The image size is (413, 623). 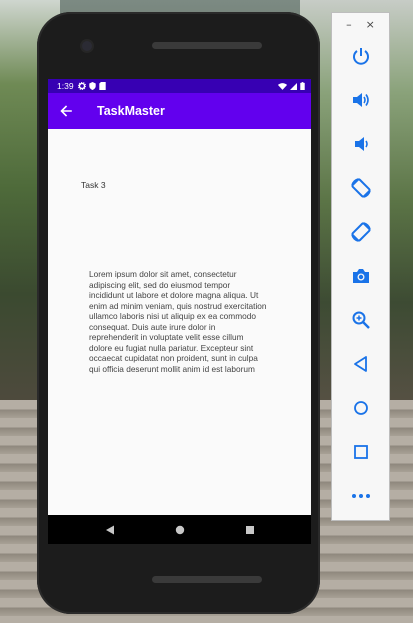 I want to click on emulator-back-button, so click(x=361, y=364).